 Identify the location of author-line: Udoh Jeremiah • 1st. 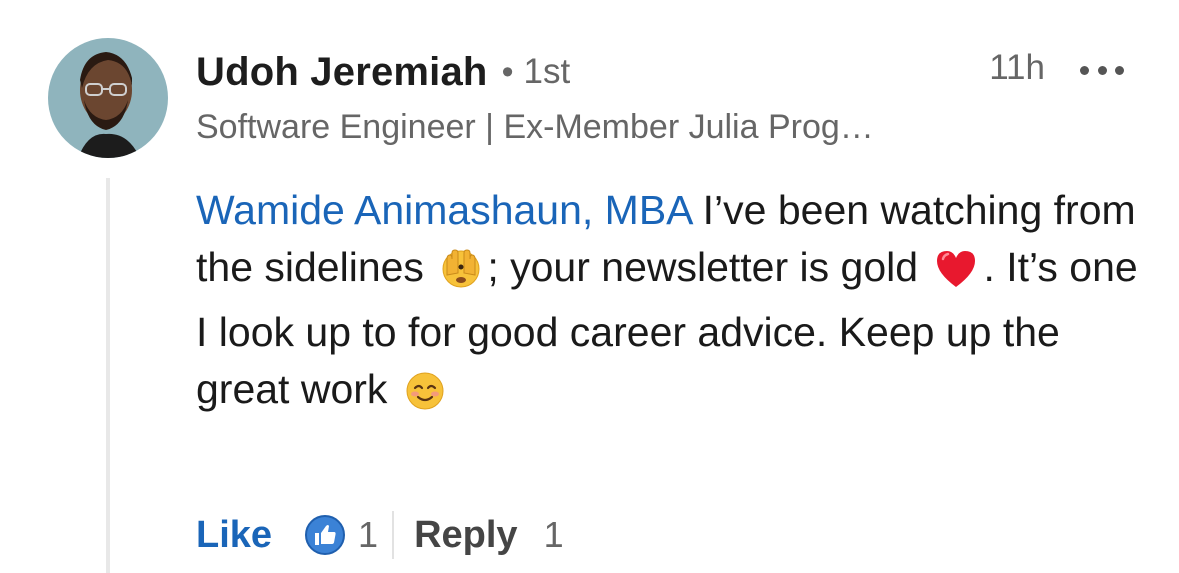
(383, 72).